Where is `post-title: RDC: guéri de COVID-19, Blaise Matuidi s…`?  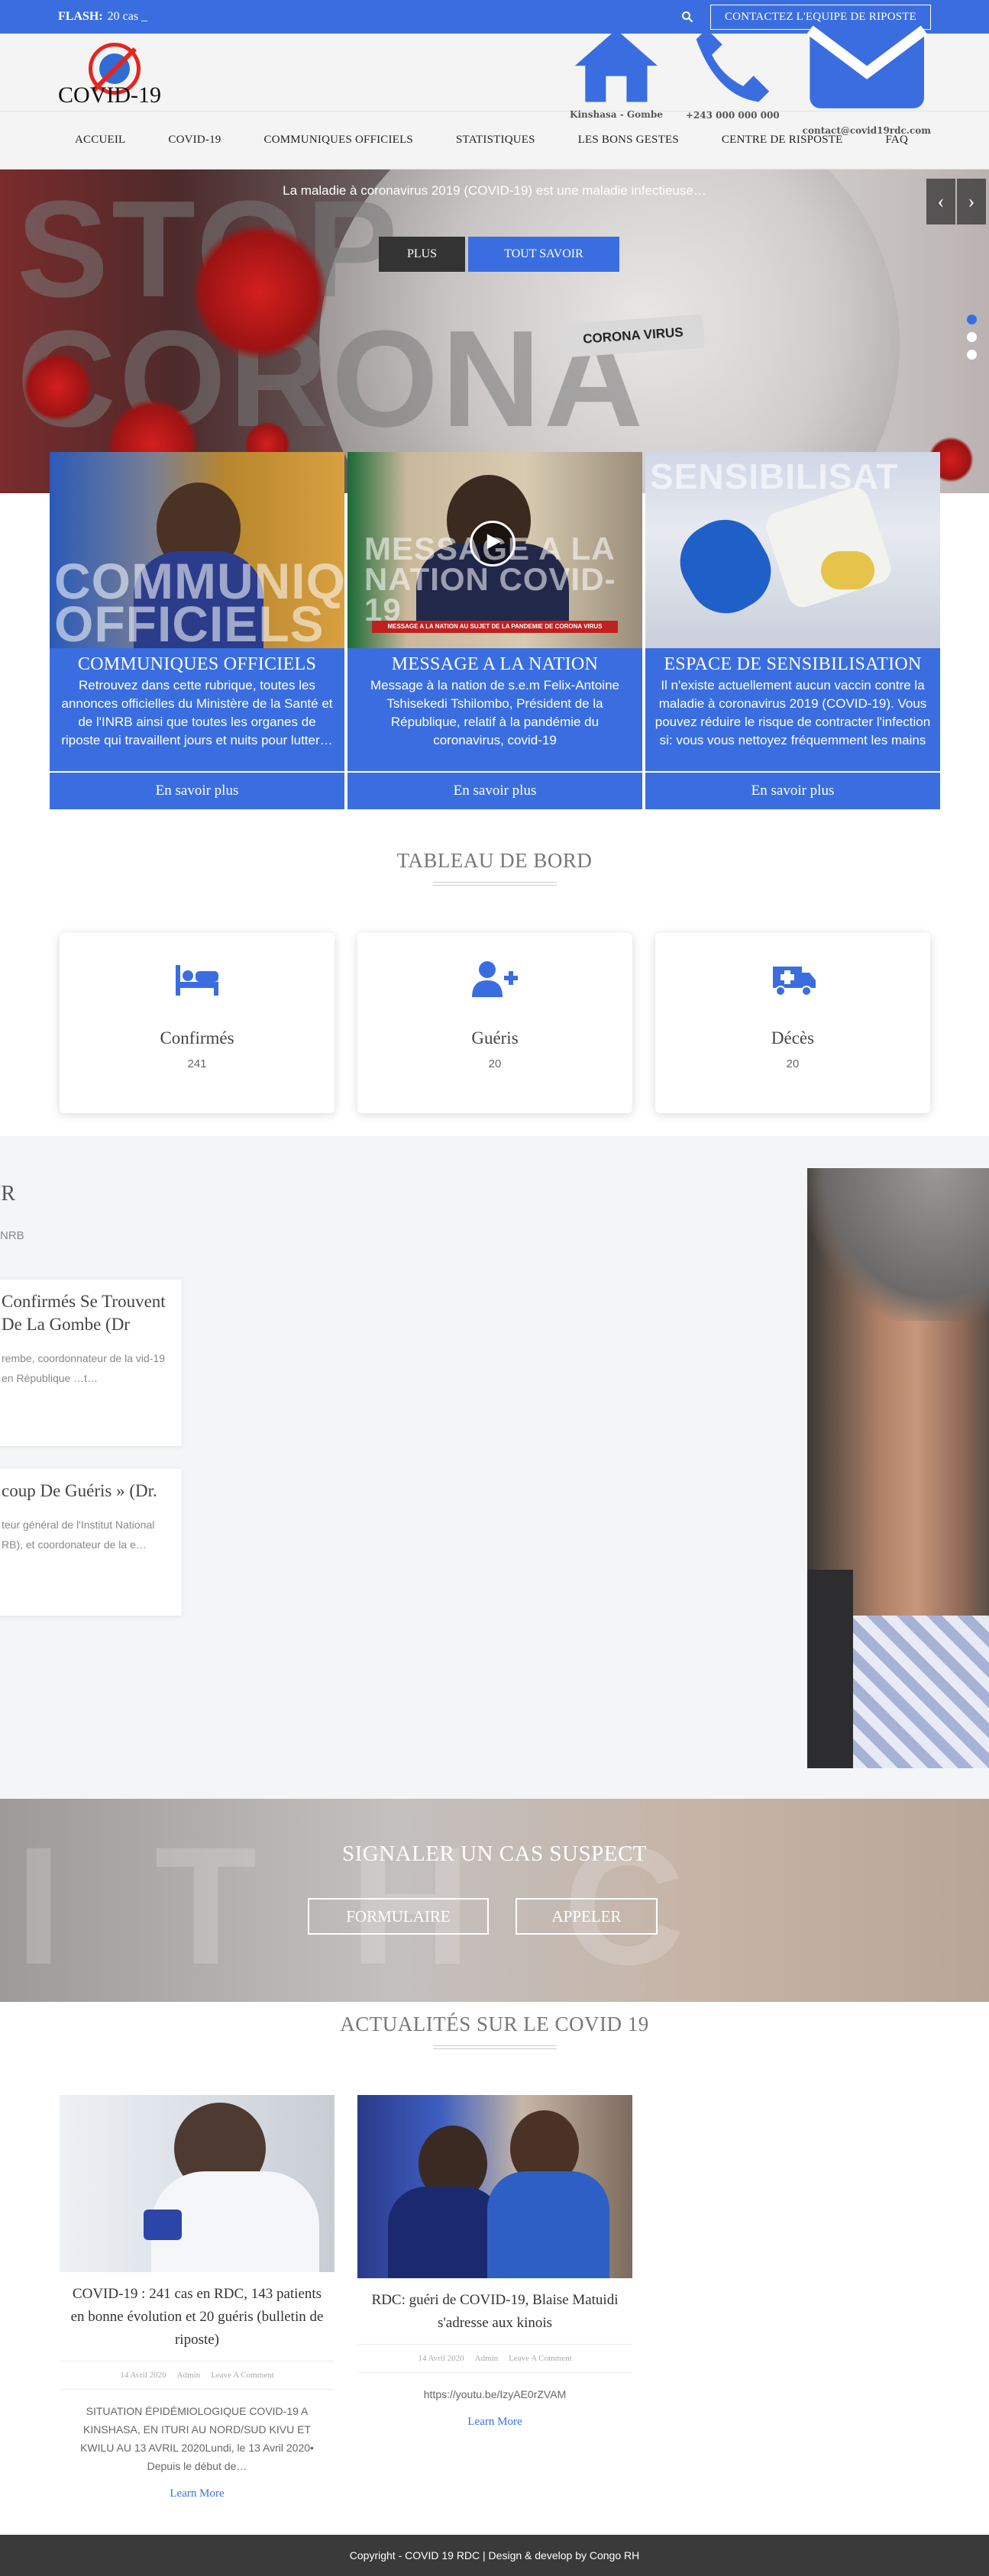 post-title: RDC: guéri de COVID-19, Blaise Matuidi s… is located at coordinates (495, 2312).